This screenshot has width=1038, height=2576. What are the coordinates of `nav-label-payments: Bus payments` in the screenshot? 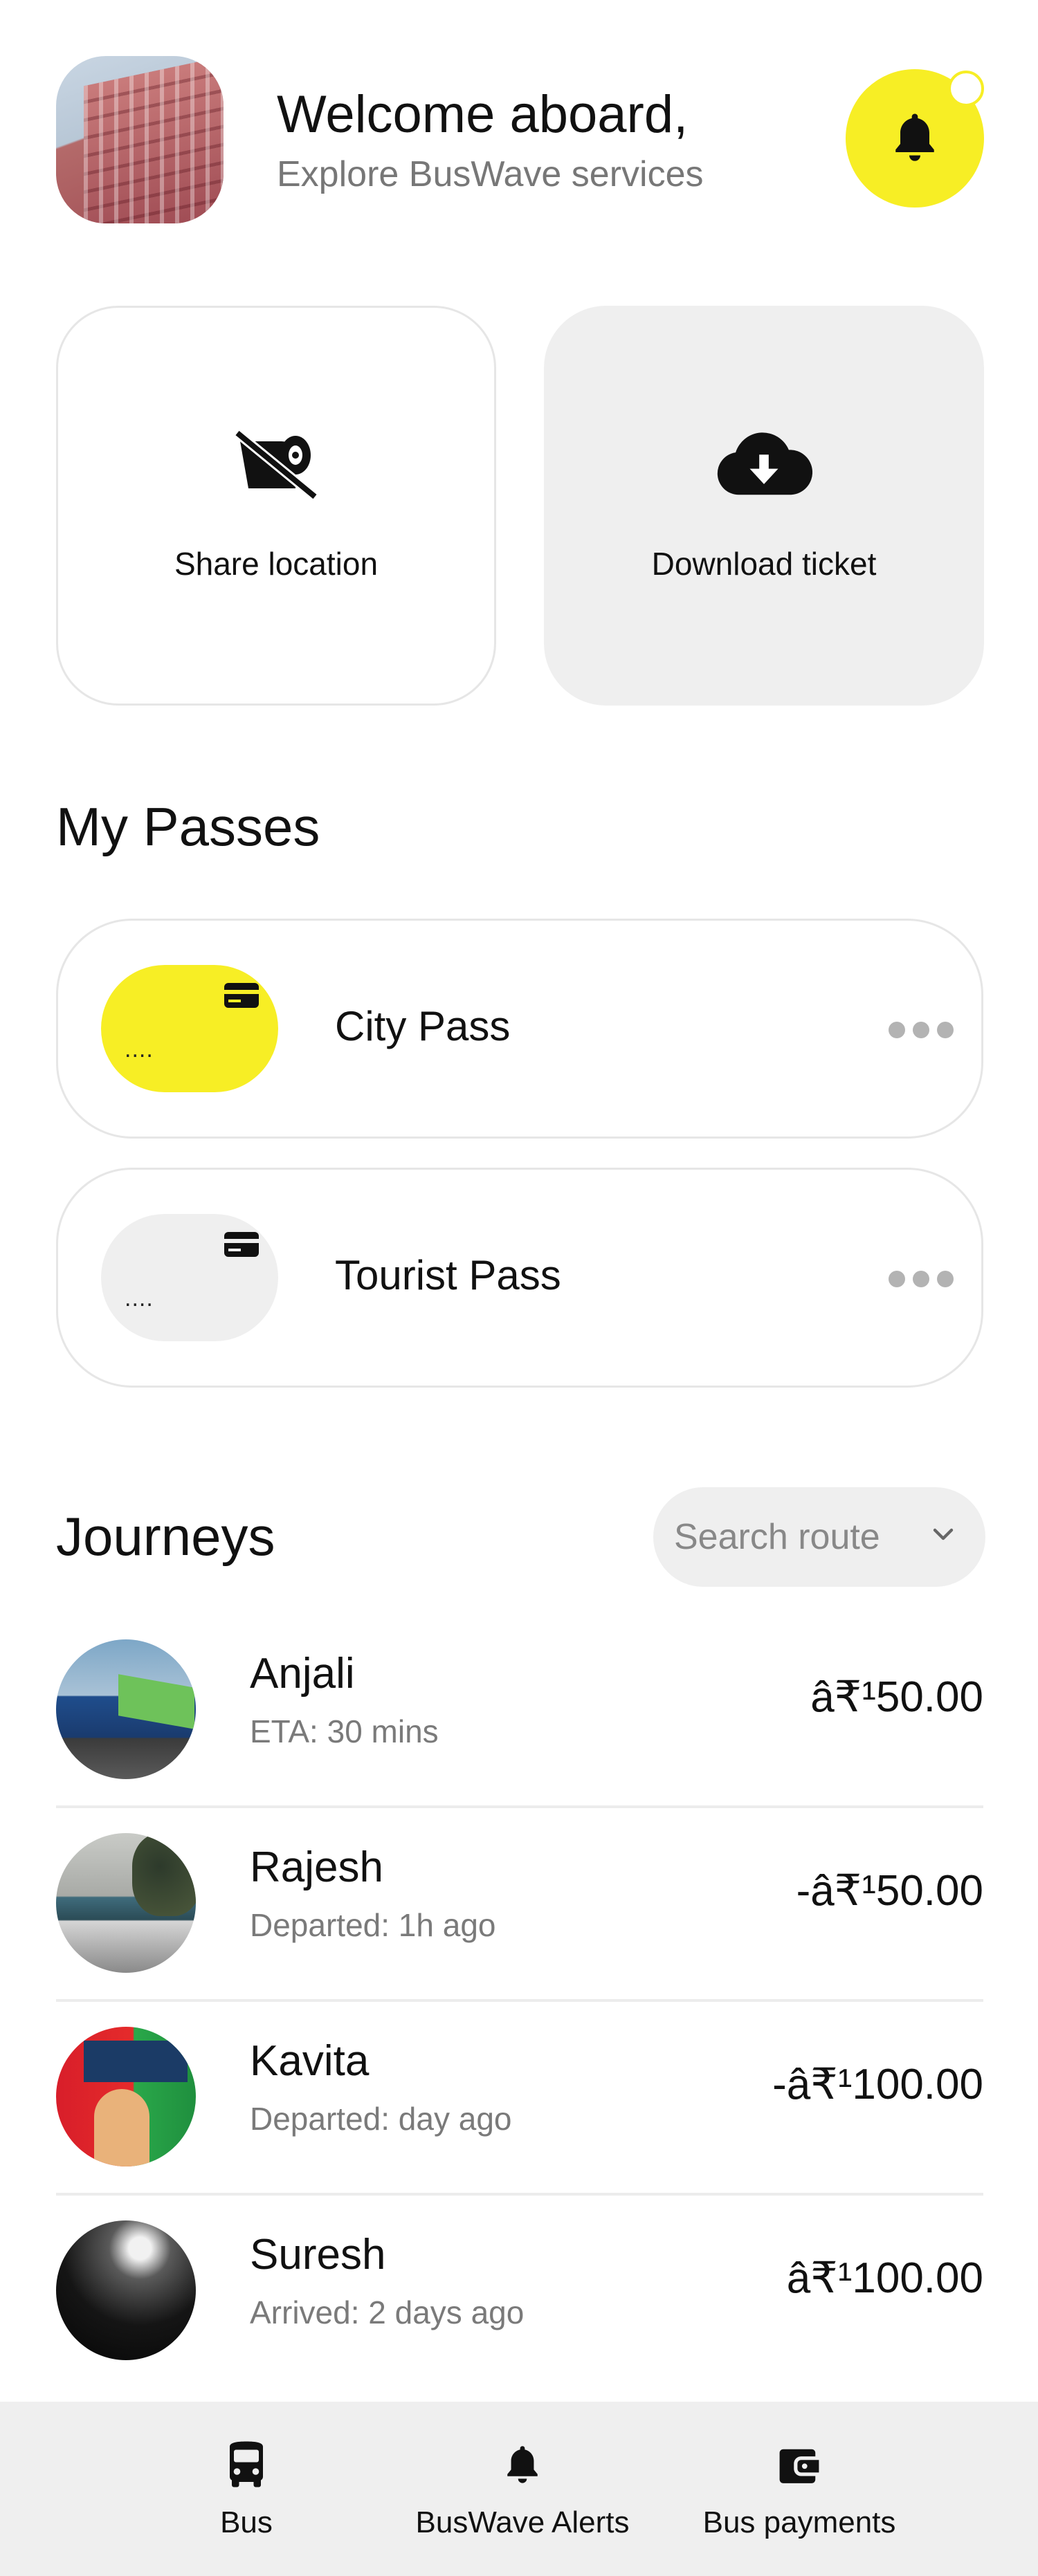 It's located at (799, 2522).